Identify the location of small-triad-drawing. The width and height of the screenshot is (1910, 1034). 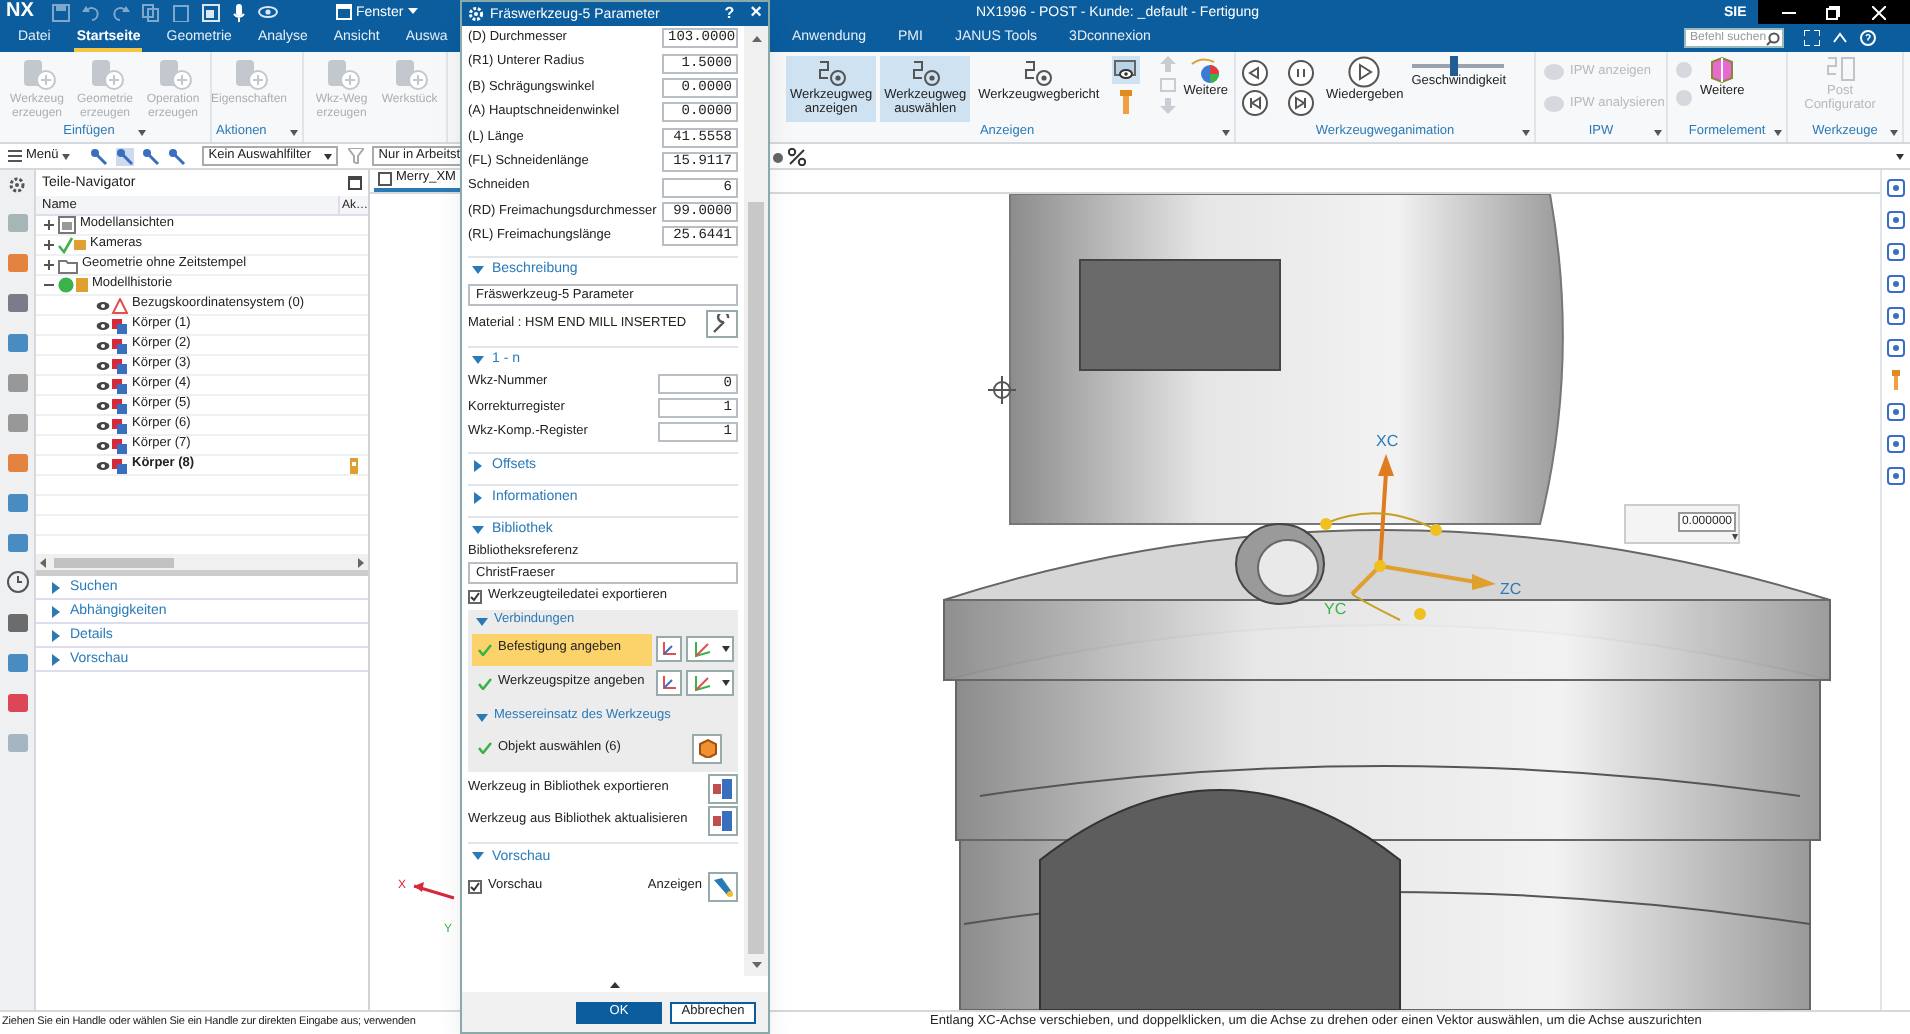
(434, 891).